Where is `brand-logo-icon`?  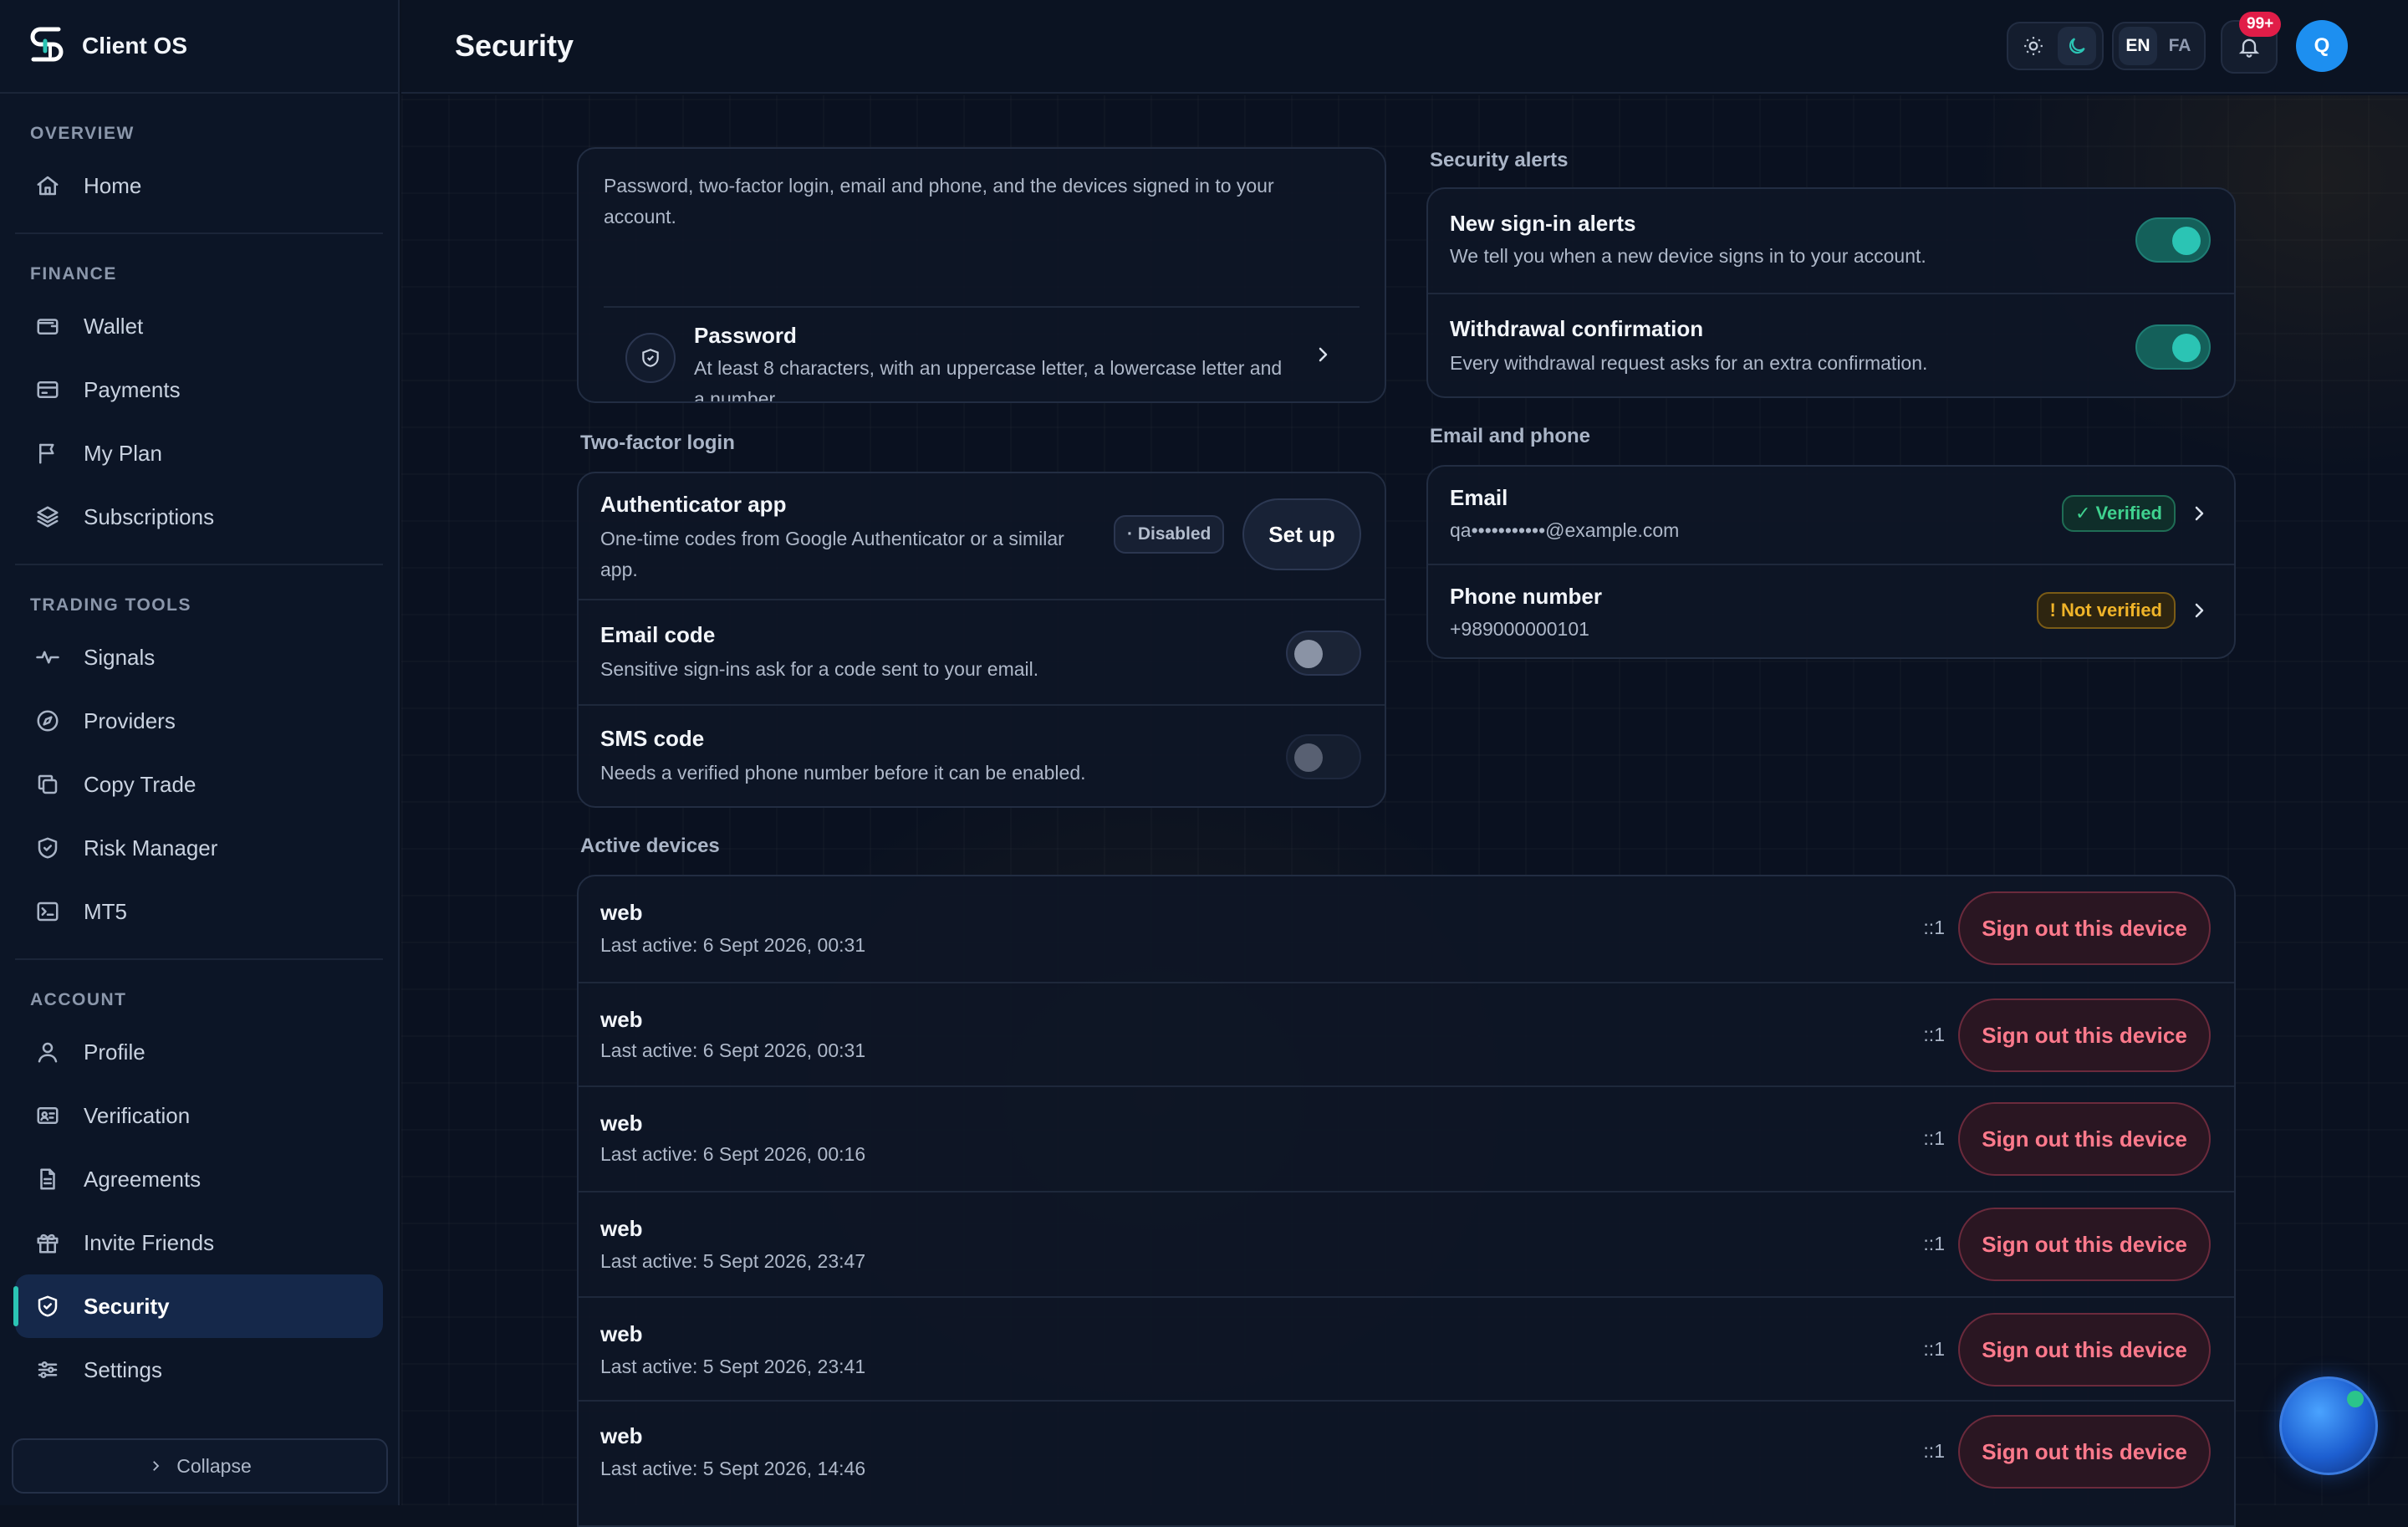
brand-logo-icon is located at coordinates (47, 44).